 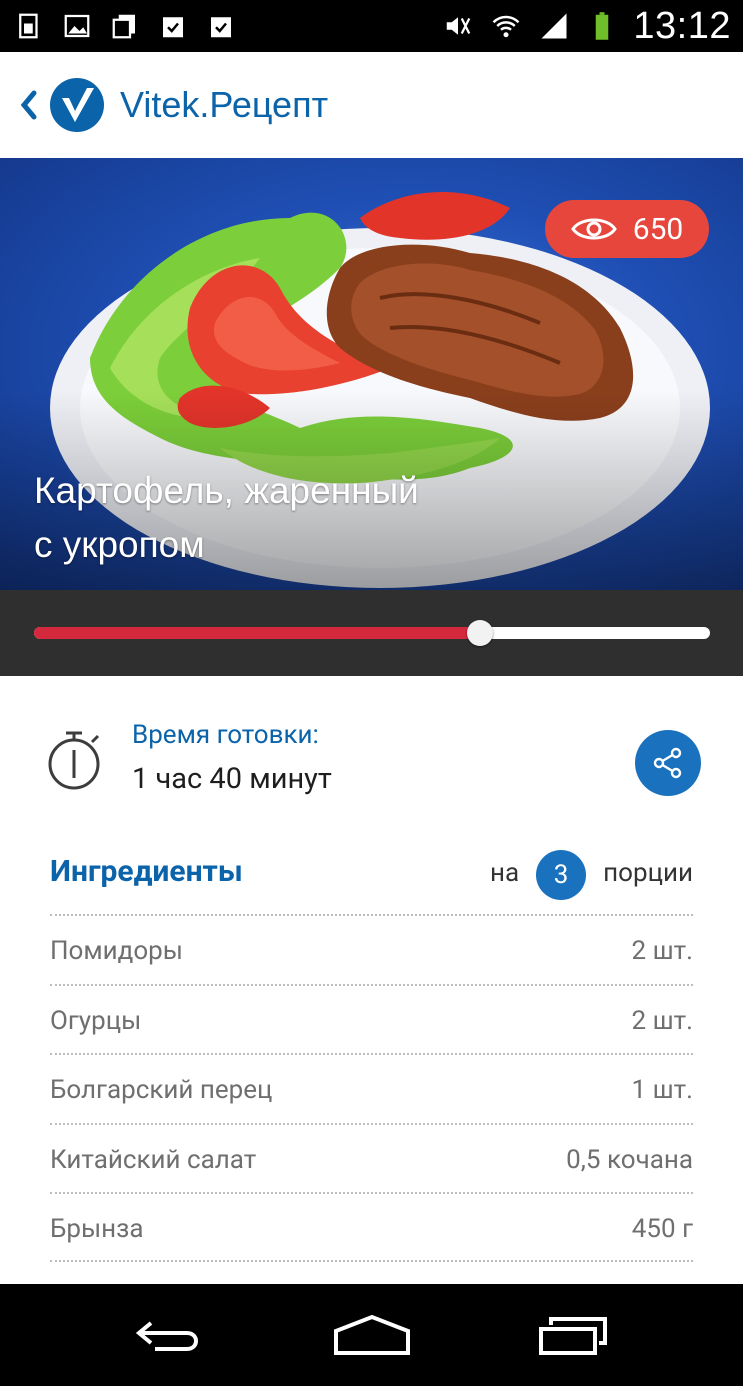 I want to click on list-item: Болгарский перец 1 шт., so click(x=371, y=1088).